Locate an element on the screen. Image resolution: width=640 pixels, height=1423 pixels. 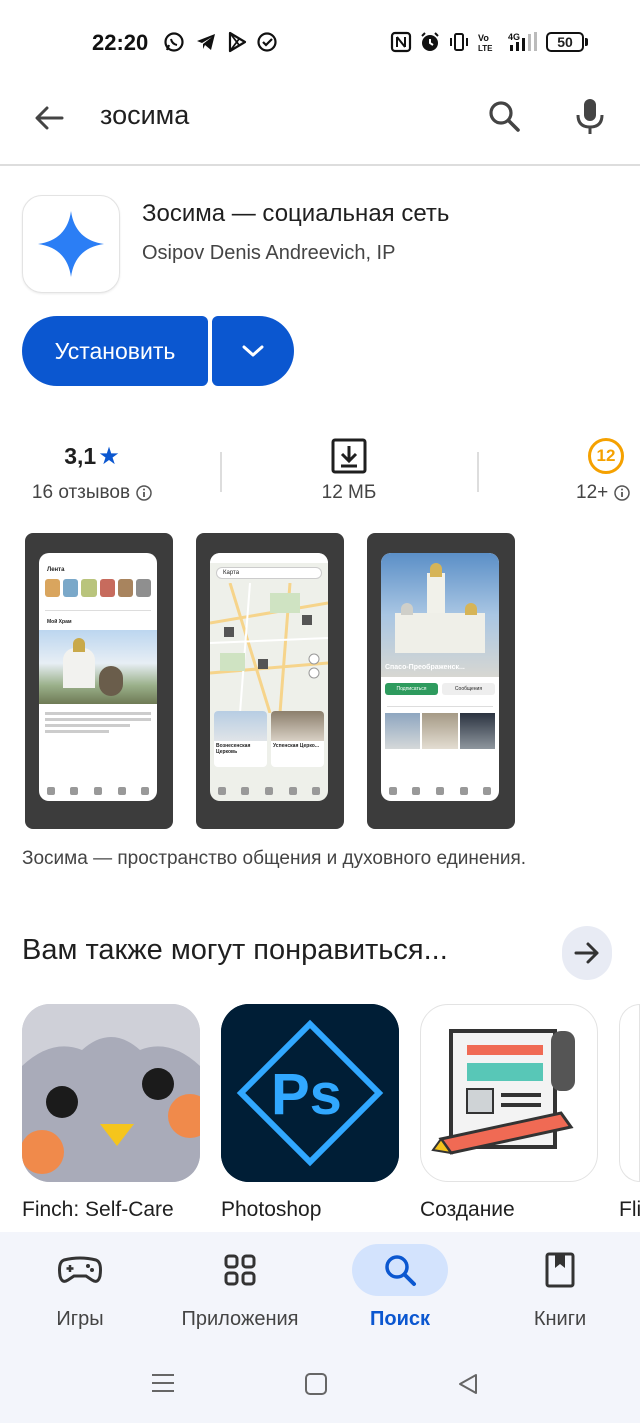
partial-app-icon is located at coordinates (629, 1093).